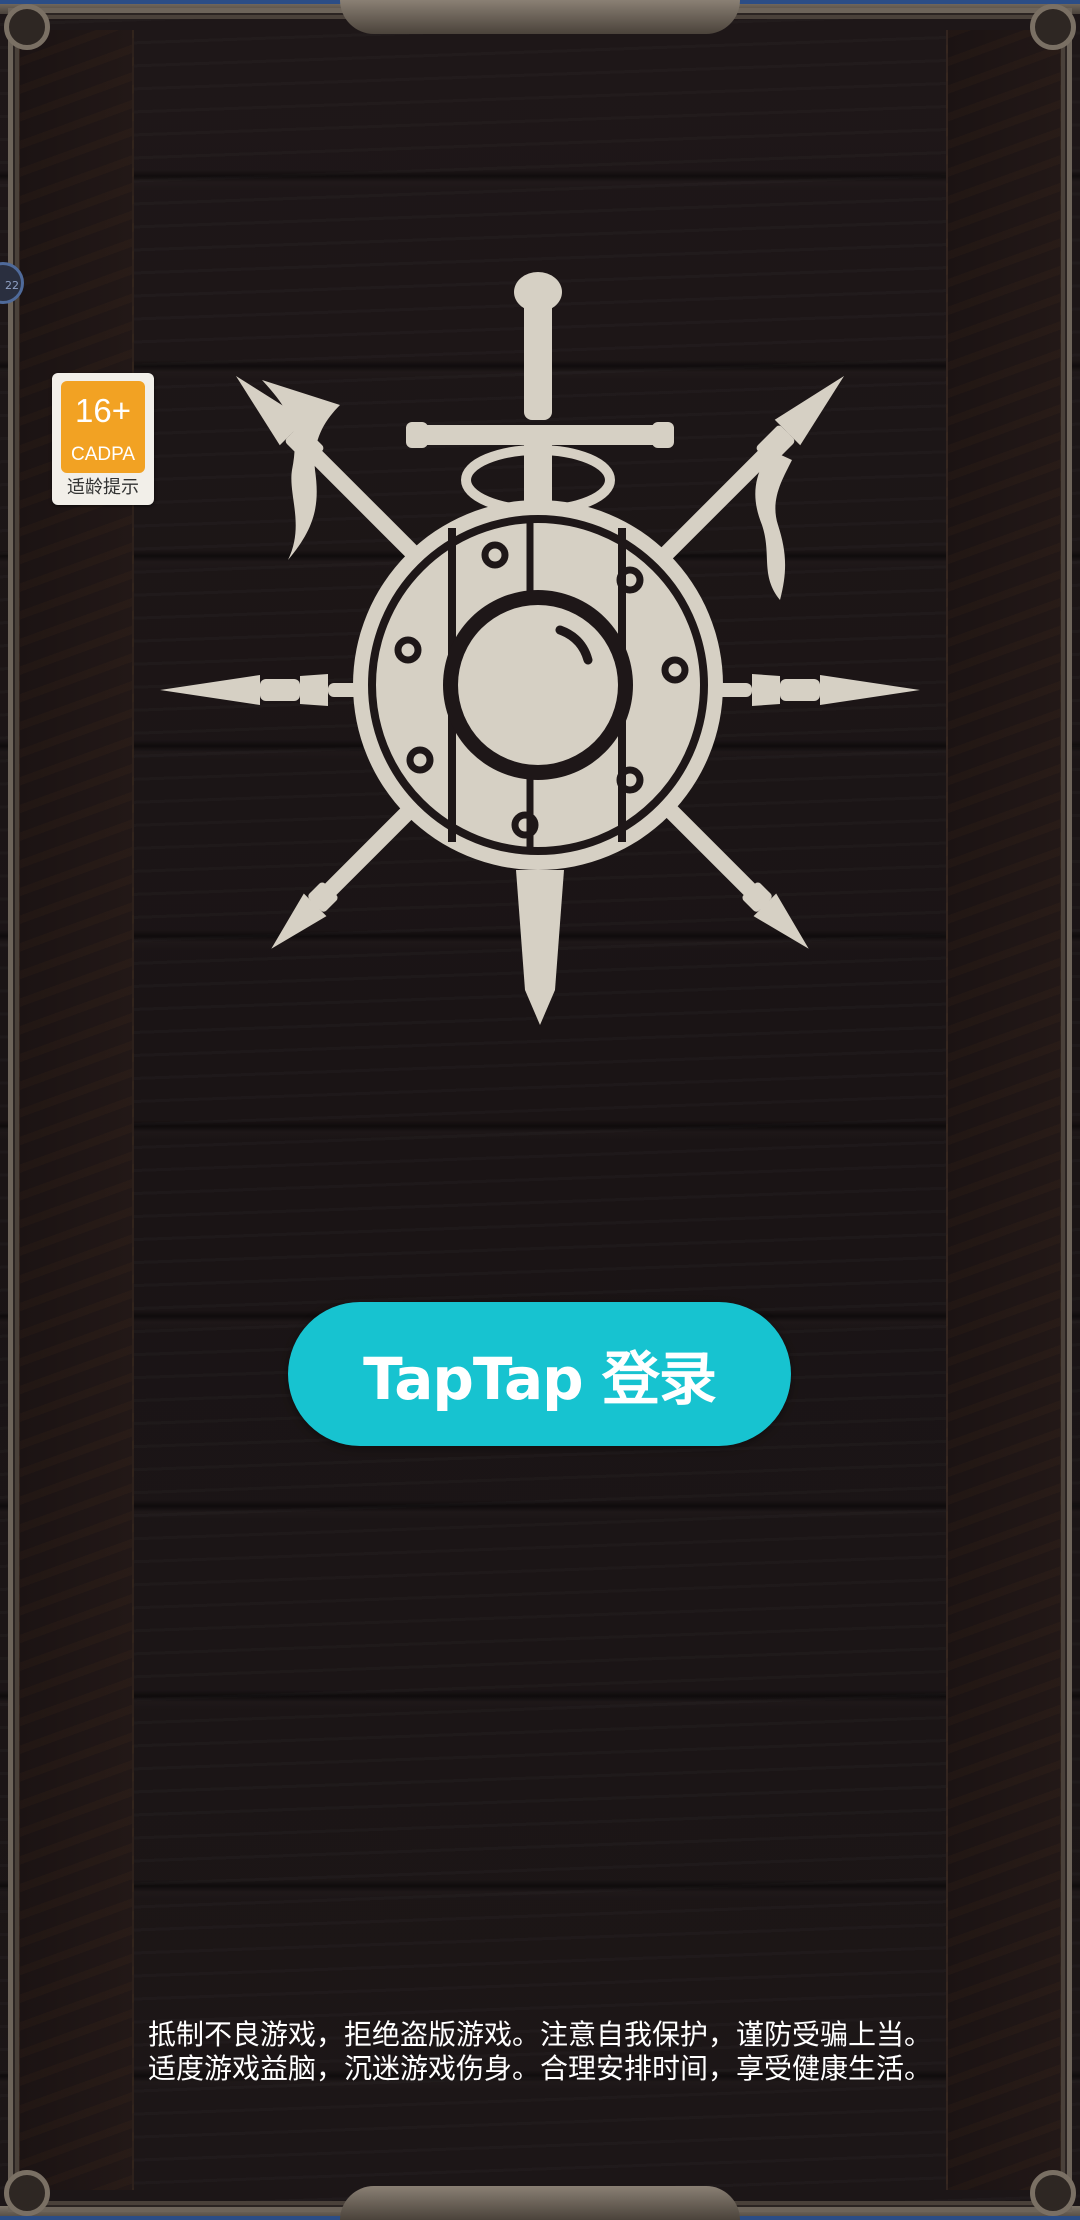 The image size is (1080, 2220). Describe the element at coordinates (103, 487) in the screenshot. I see `age-rating-hint: 适龄提示` at that location.